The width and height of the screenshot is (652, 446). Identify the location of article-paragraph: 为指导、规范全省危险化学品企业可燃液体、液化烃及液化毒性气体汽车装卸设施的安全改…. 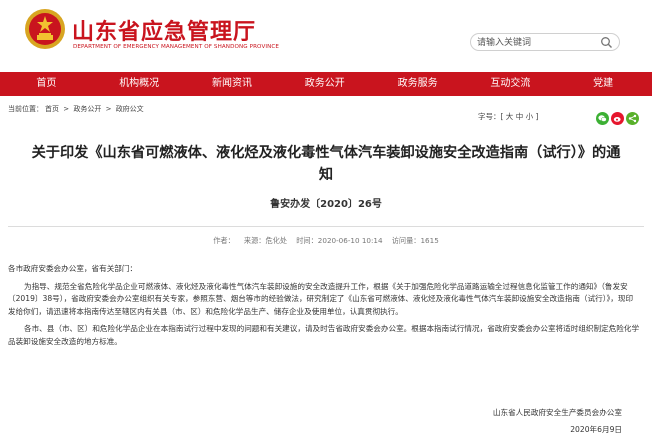
(321, 298).